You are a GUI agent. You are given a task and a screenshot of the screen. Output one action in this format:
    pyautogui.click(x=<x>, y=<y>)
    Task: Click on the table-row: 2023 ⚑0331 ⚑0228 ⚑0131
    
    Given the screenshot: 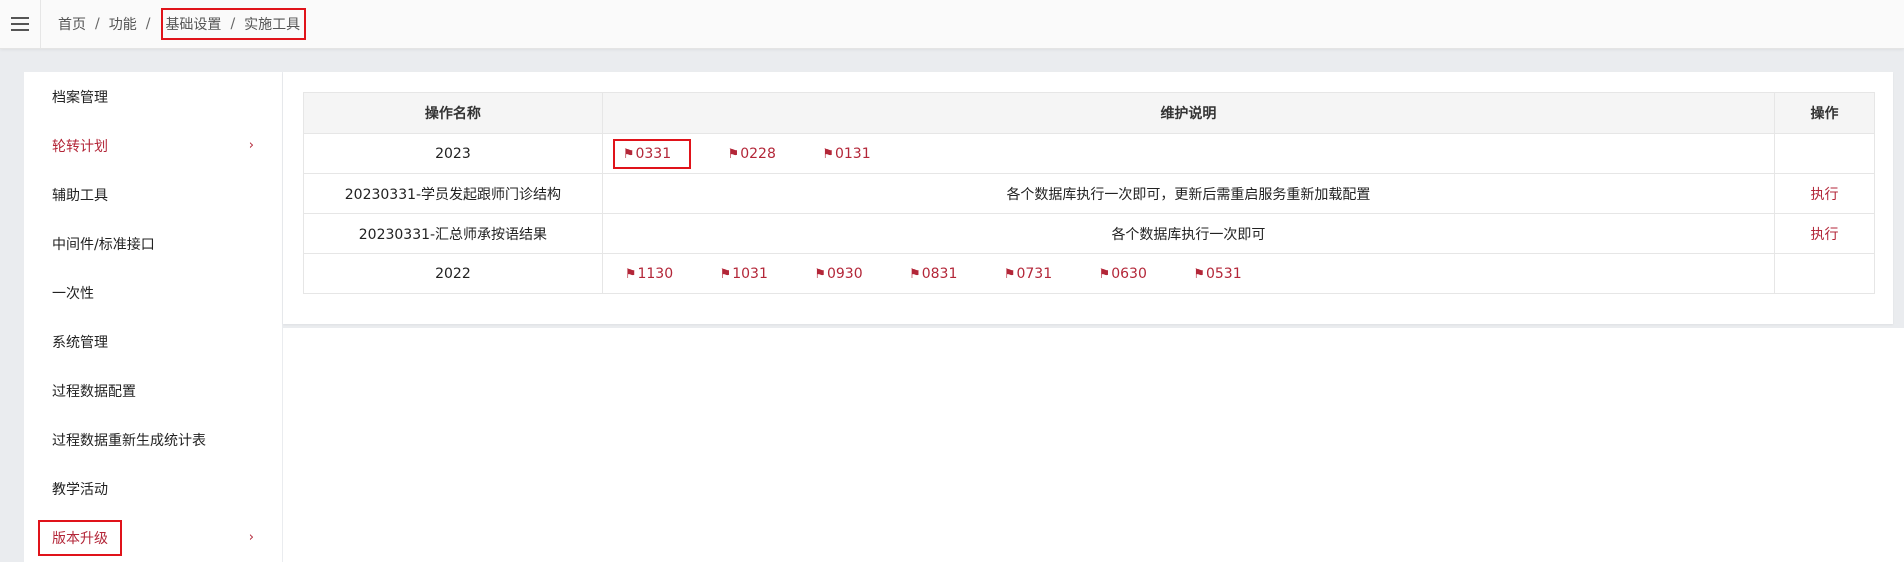 What is the action you would take?
    pyautogui.click(x=1089, y=153)
    